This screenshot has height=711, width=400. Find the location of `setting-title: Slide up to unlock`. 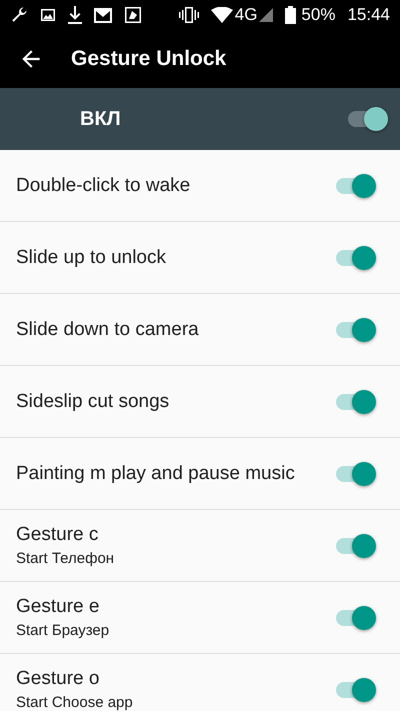

setting-title: Slide up to unlock is located at coordinates (91, 257).